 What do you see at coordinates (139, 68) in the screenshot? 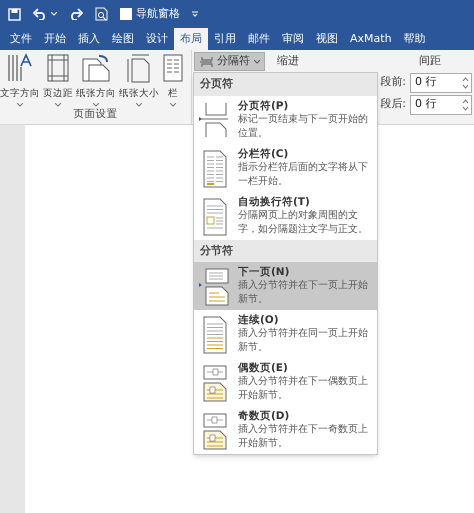
I see `paper-size-icon` at bounding box center [139, 68].